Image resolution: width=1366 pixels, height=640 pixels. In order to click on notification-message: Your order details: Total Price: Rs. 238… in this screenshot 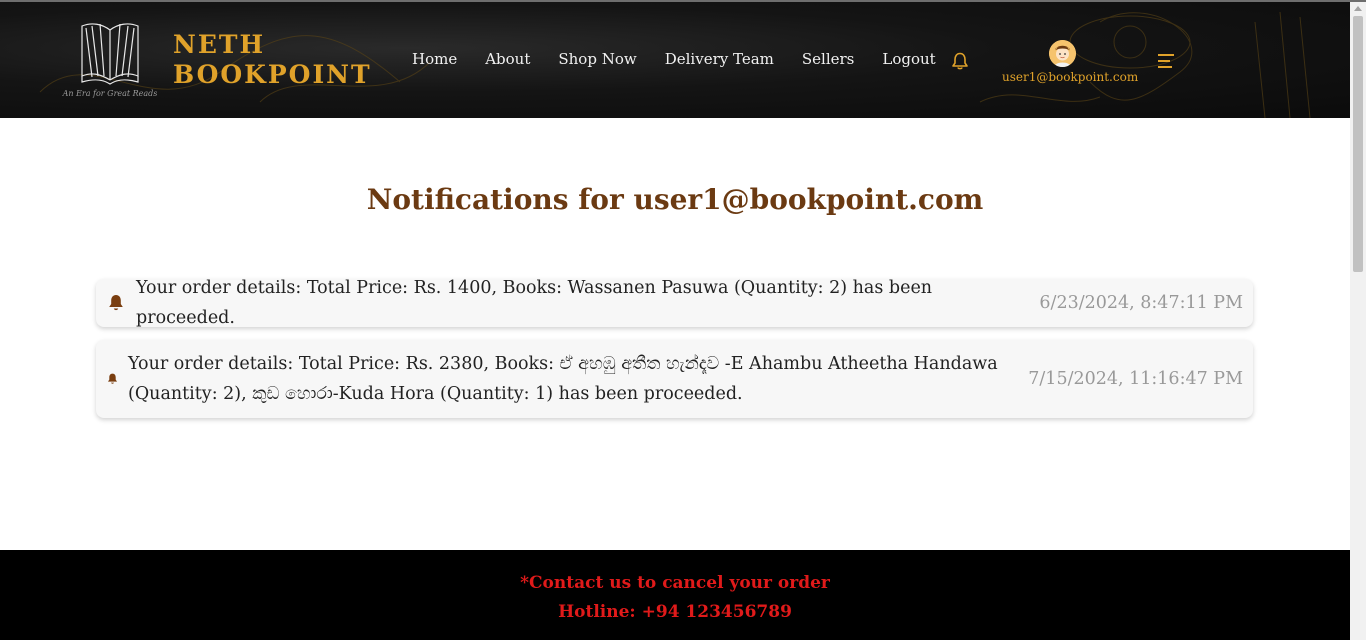, I will do `click(563, 379)`.